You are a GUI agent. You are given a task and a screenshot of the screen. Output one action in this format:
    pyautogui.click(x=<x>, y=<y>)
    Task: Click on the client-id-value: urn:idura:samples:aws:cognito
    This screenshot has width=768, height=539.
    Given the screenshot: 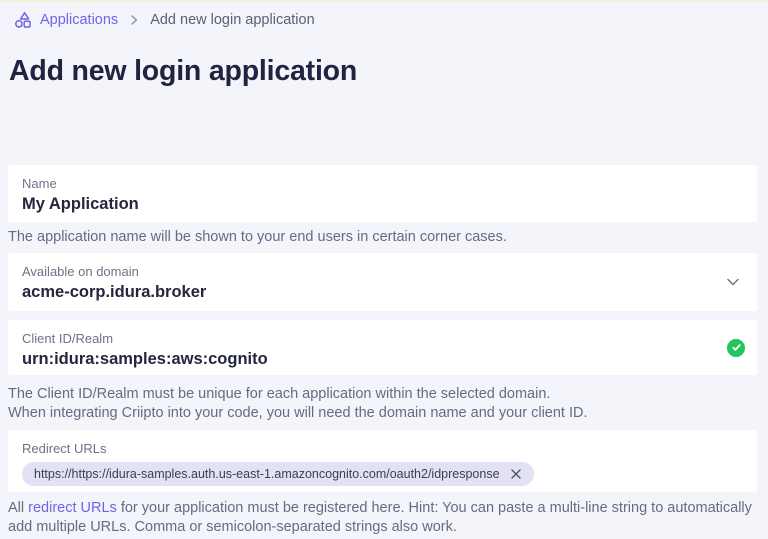 What is the action you would take?
    pyautogui.click(x=145, y=359)
    